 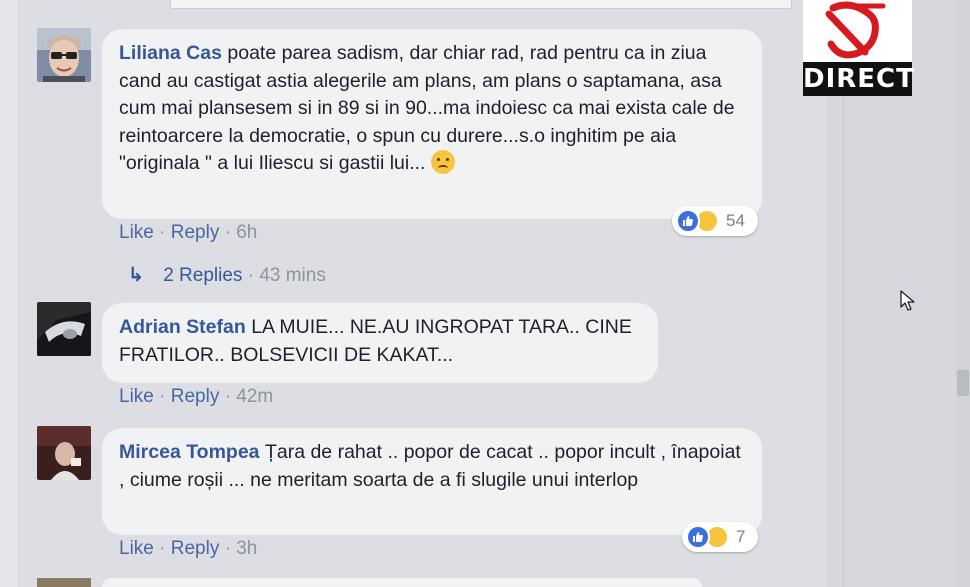 I want to click on scrollbar-thumb, so click(x=963, y=383).